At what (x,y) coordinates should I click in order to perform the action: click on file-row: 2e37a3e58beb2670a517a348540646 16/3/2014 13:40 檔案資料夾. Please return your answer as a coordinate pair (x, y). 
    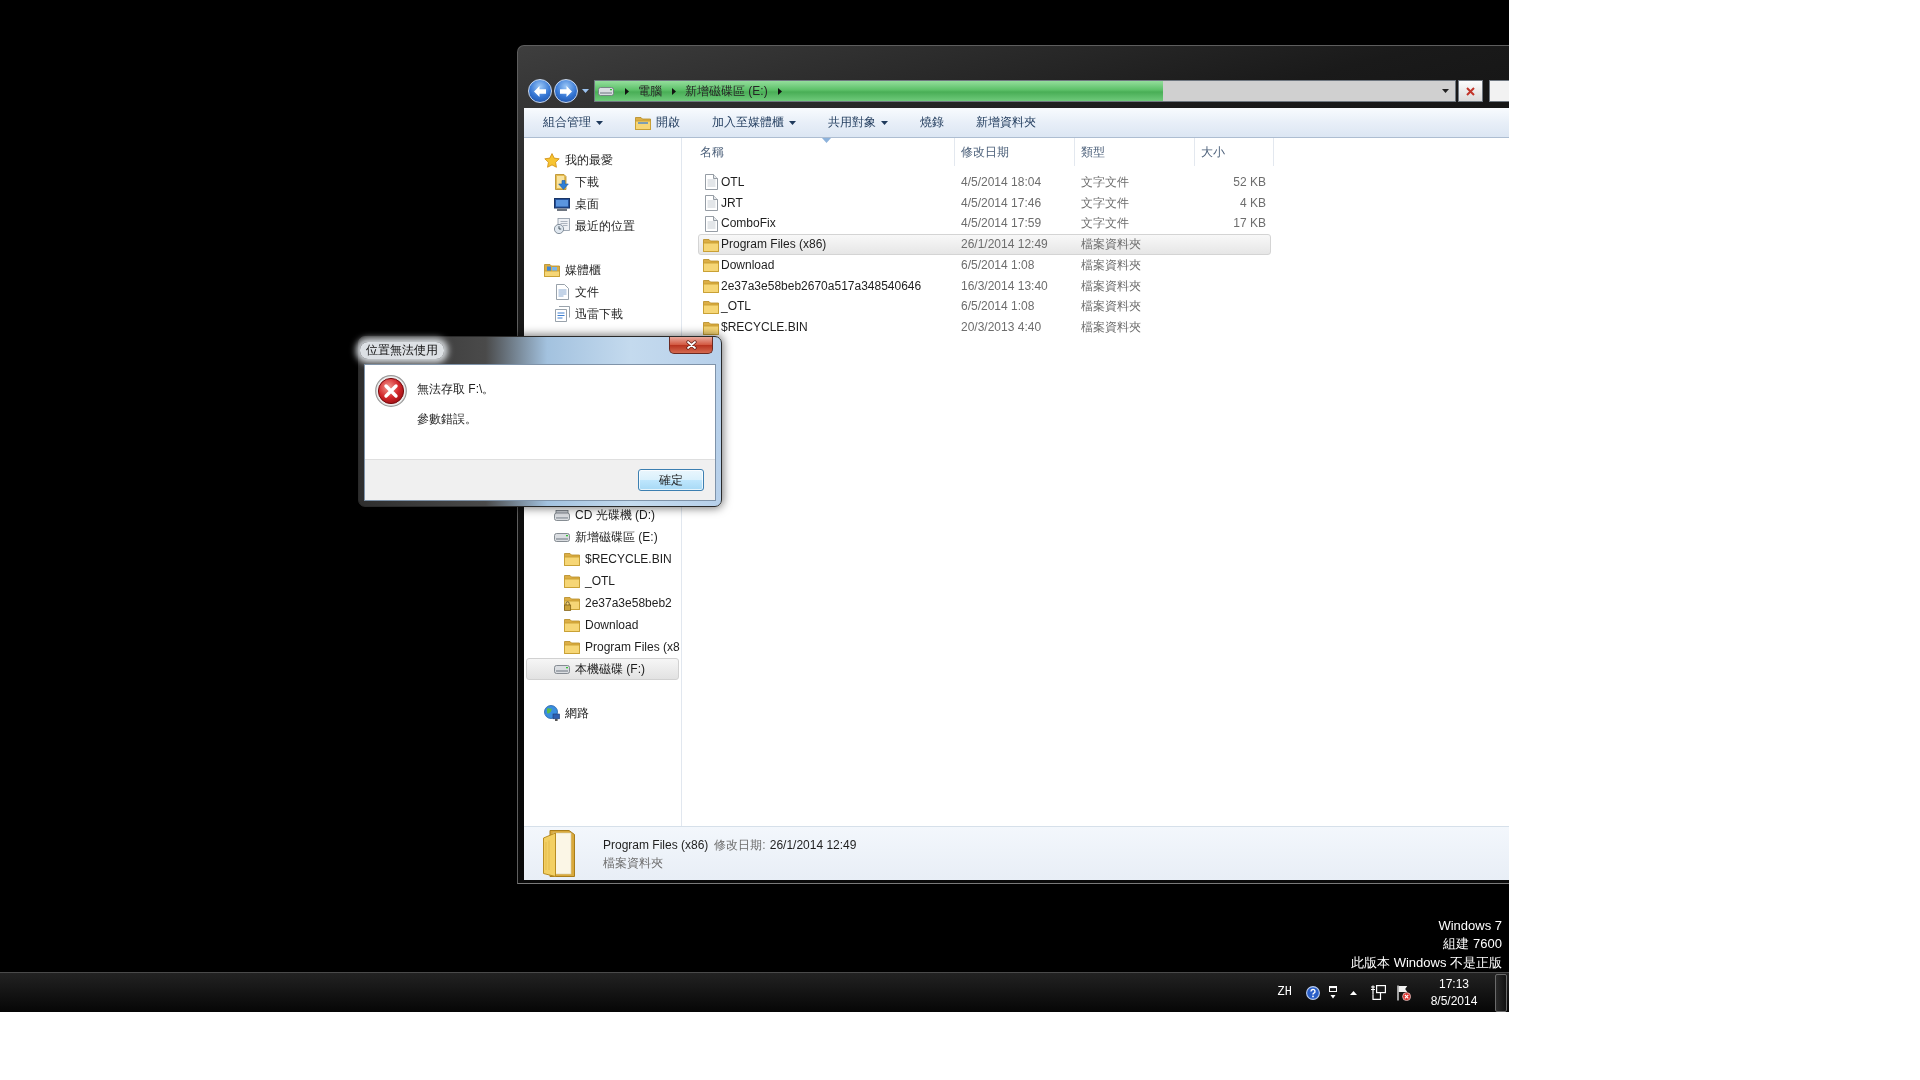
    Looking at the image, I should click on (984, 286).